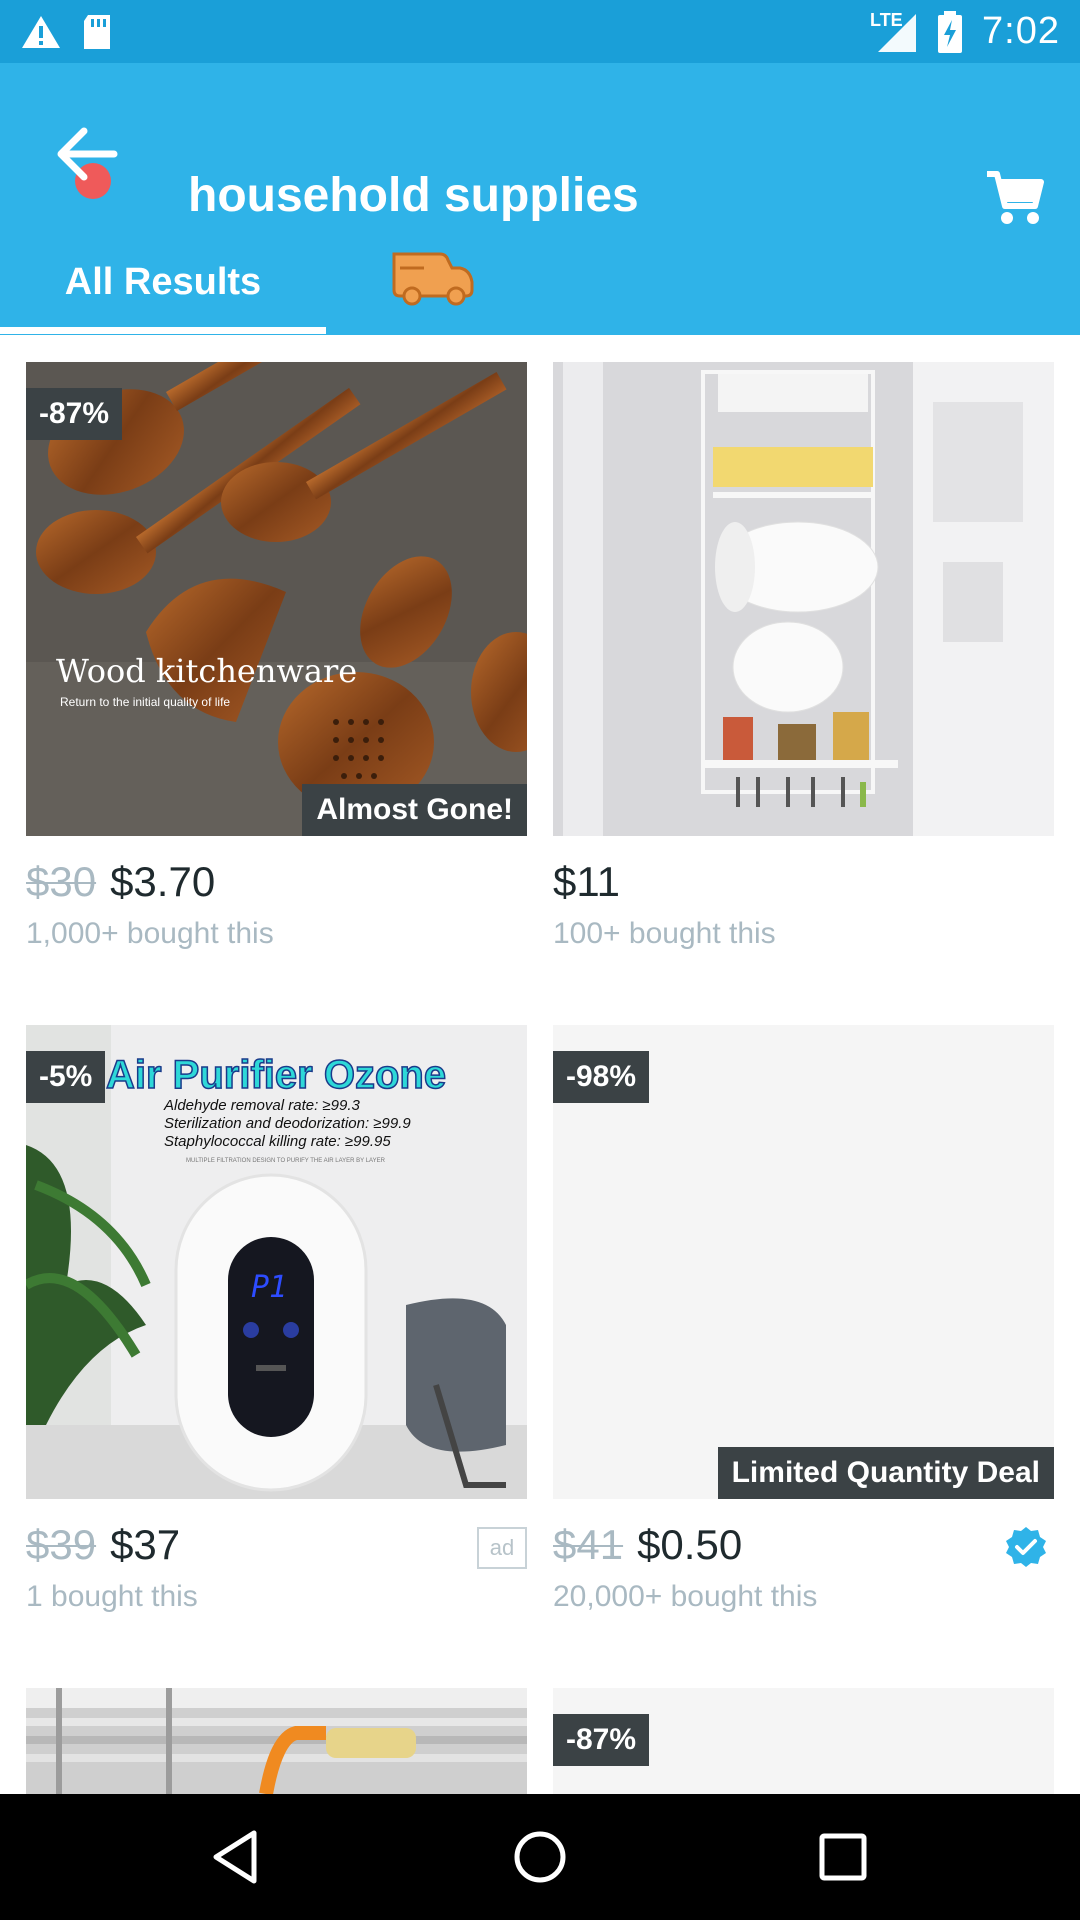 The height and width of the screenshot is (1920, 1080). What do you see at coordinates (66, 1077) in the screenshot?
I see `discount-badge: -5%` at bounding box center [66, 1077].